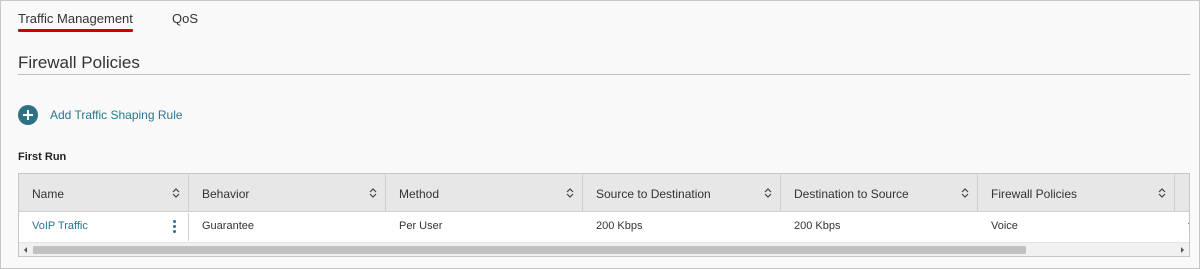 The image size is (1200, 269). I want to click on column-header-label: Destination to Source, so click(851, 194).